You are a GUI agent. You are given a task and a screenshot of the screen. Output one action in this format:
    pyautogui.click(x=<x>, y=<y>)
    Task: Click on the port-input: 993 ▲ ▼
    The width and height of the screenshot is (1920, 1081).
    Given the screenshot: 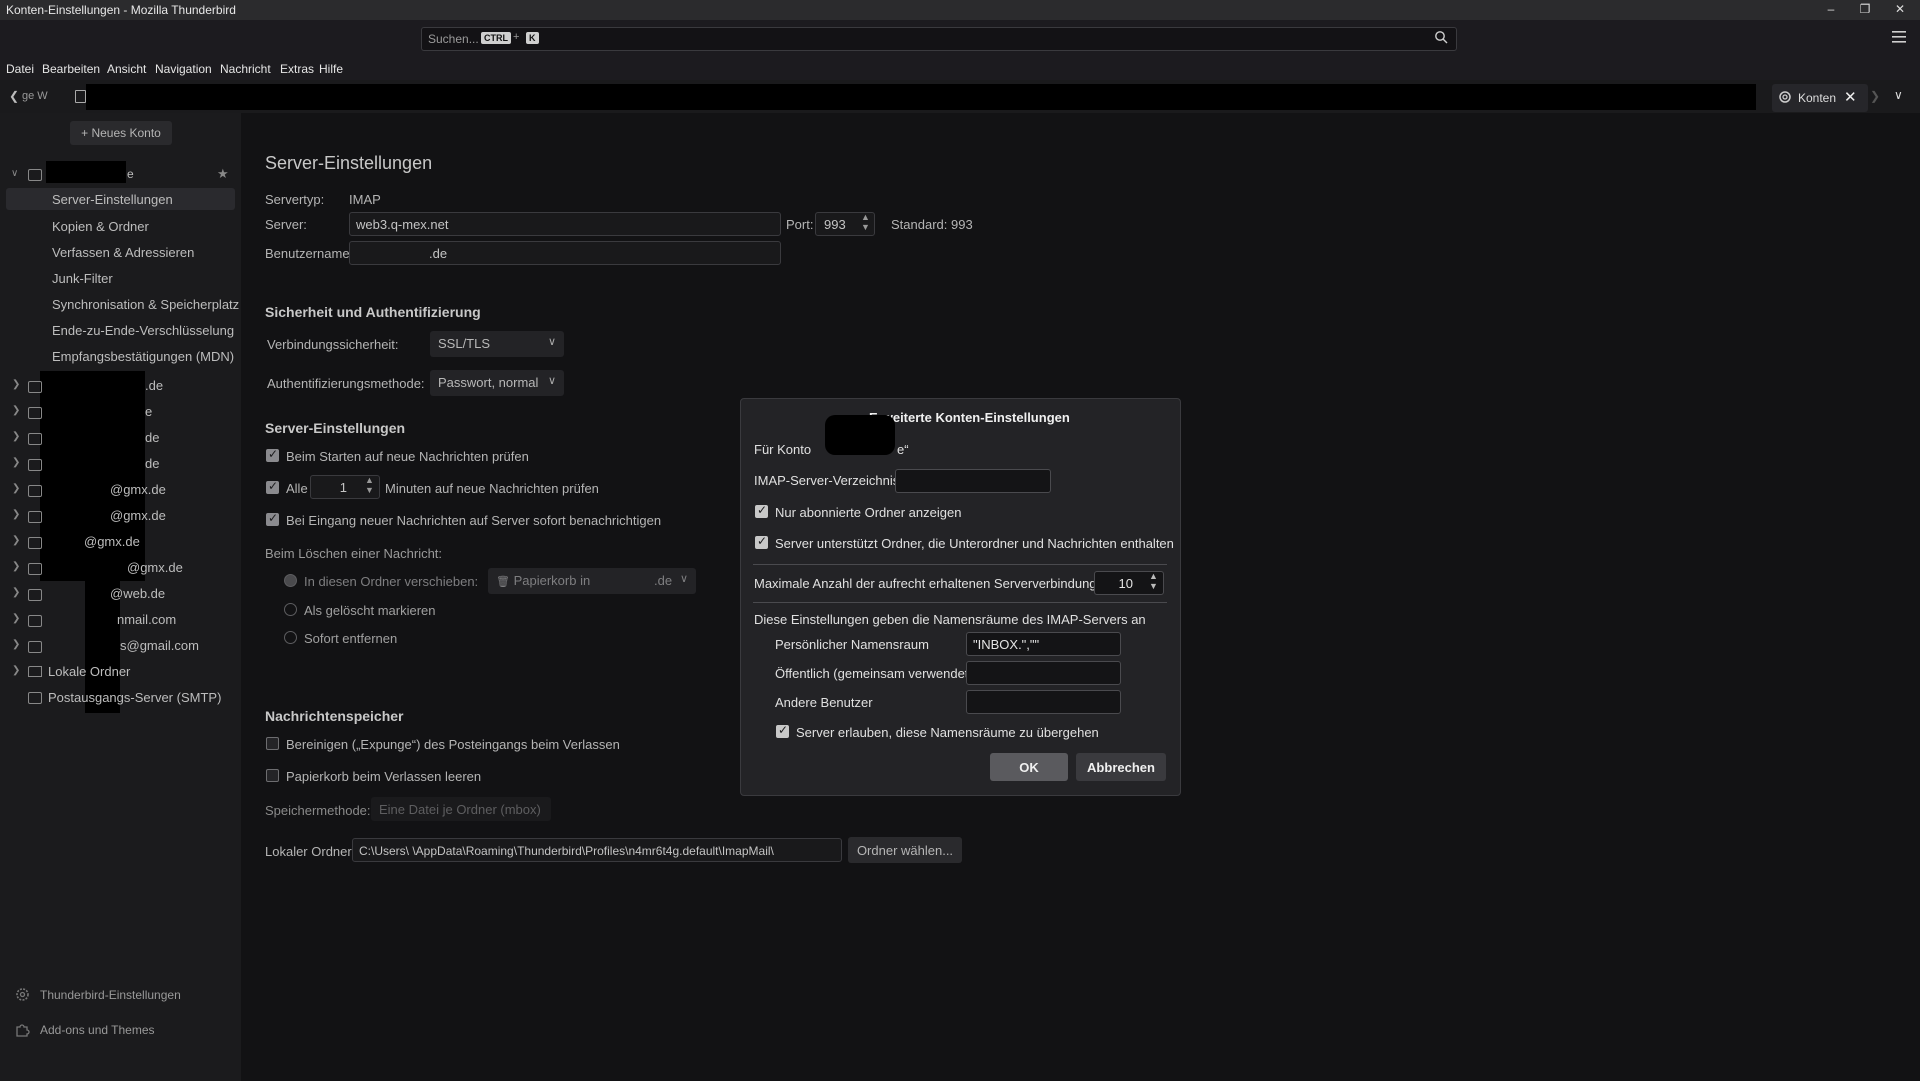 What is the action you would take?
    pyautogui.click(x=845, y=224)
    